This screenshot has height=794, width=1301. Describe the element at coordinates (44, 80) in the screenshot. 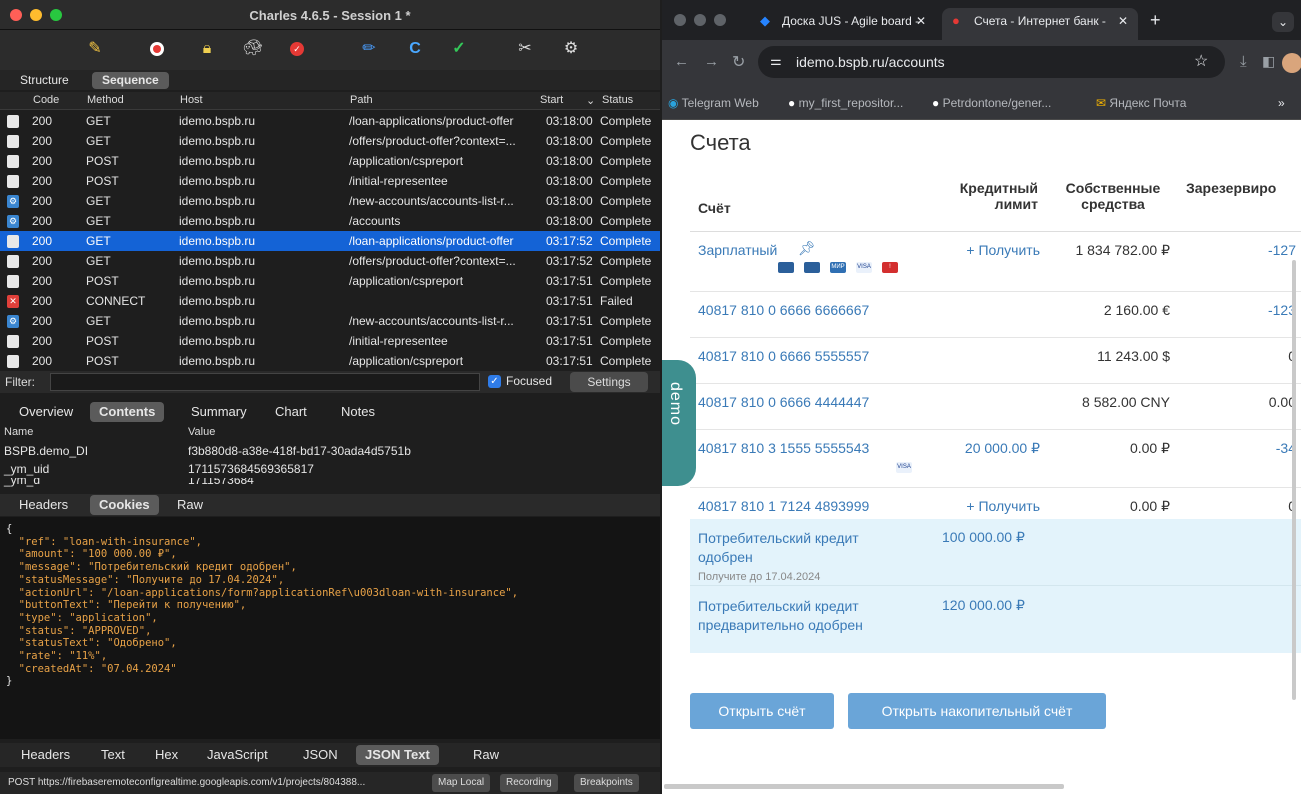

I see `tab-structure: Structure` at that location.